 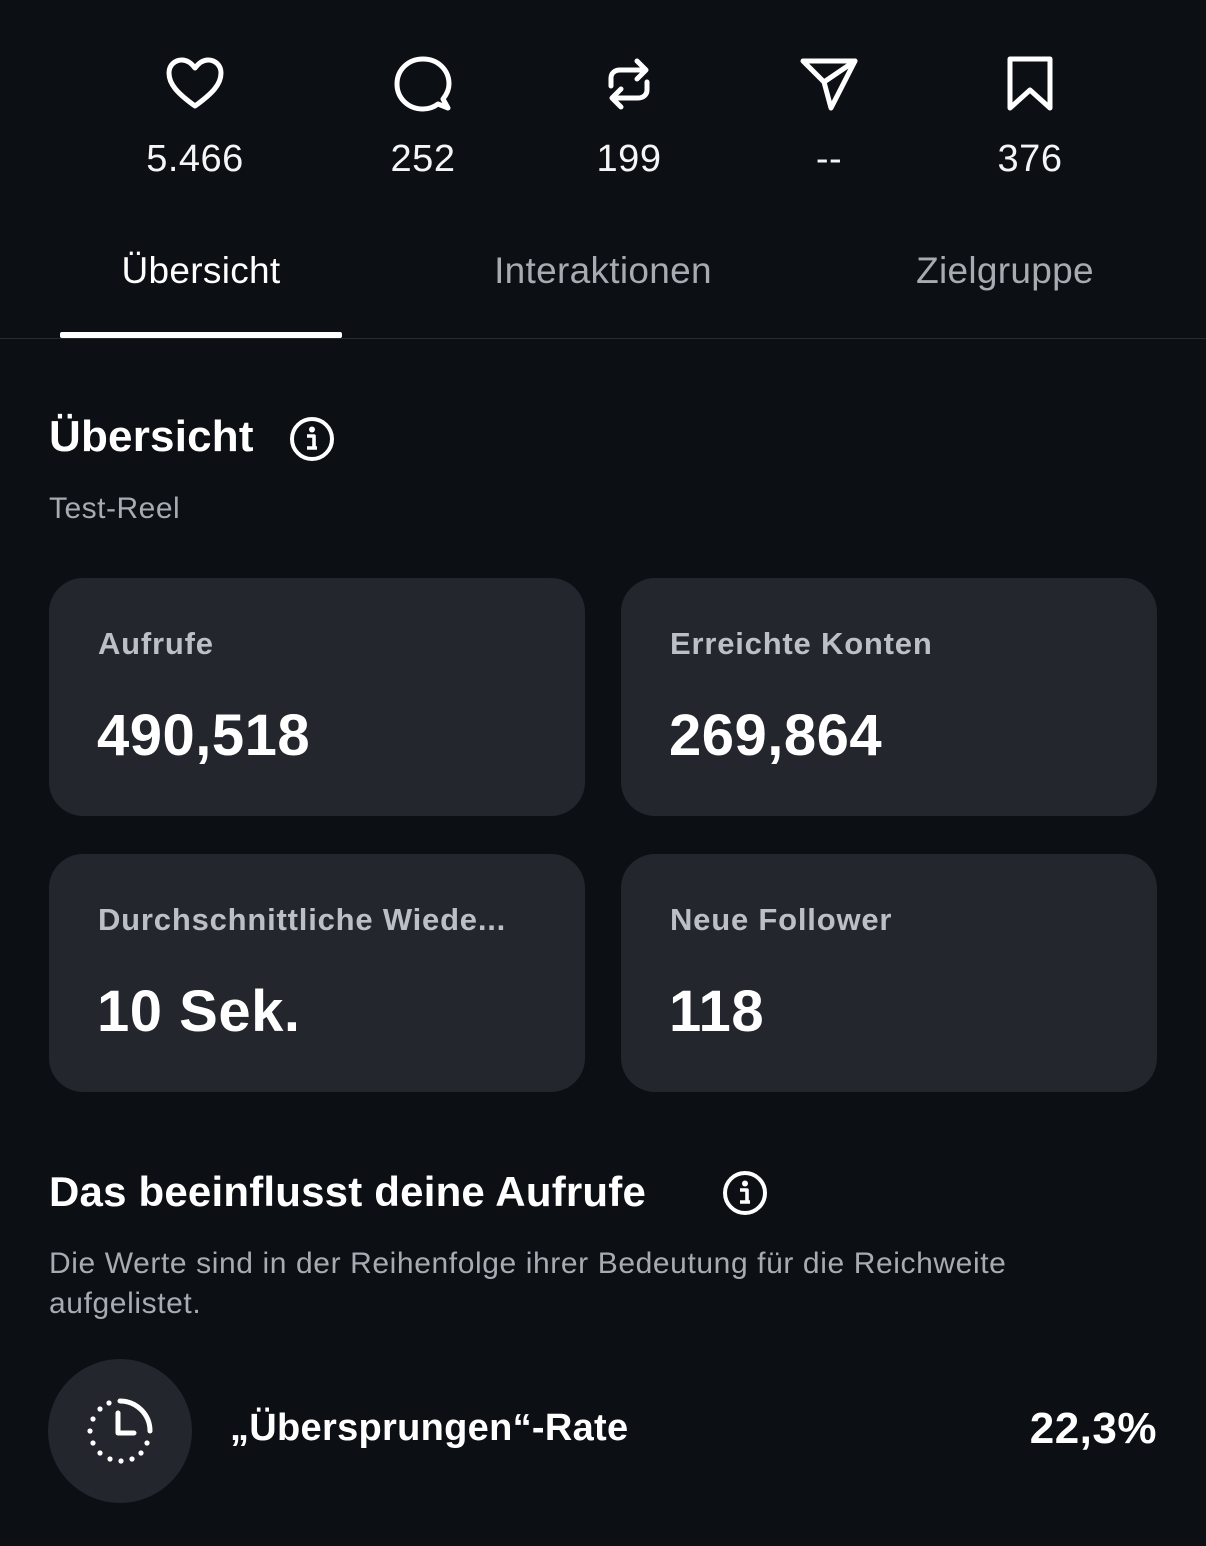 I want to click on shares-stat: --, so click(x=829, y=116).